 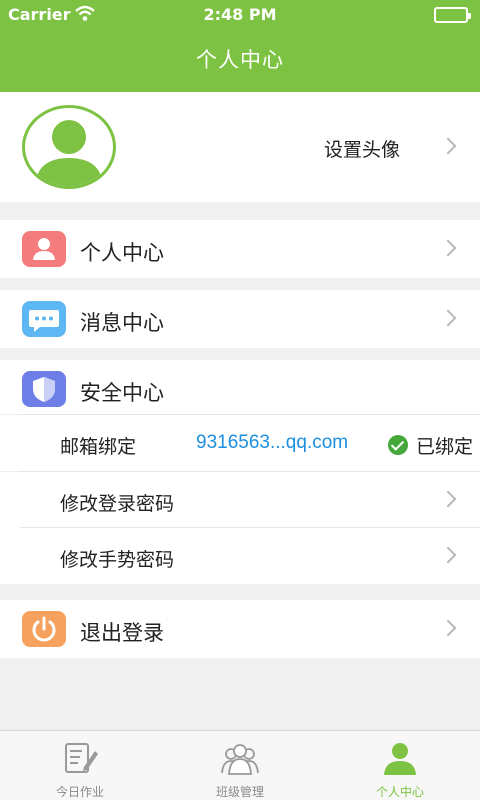 I want to click on person-tab-icon, so click(x=400, y=759).